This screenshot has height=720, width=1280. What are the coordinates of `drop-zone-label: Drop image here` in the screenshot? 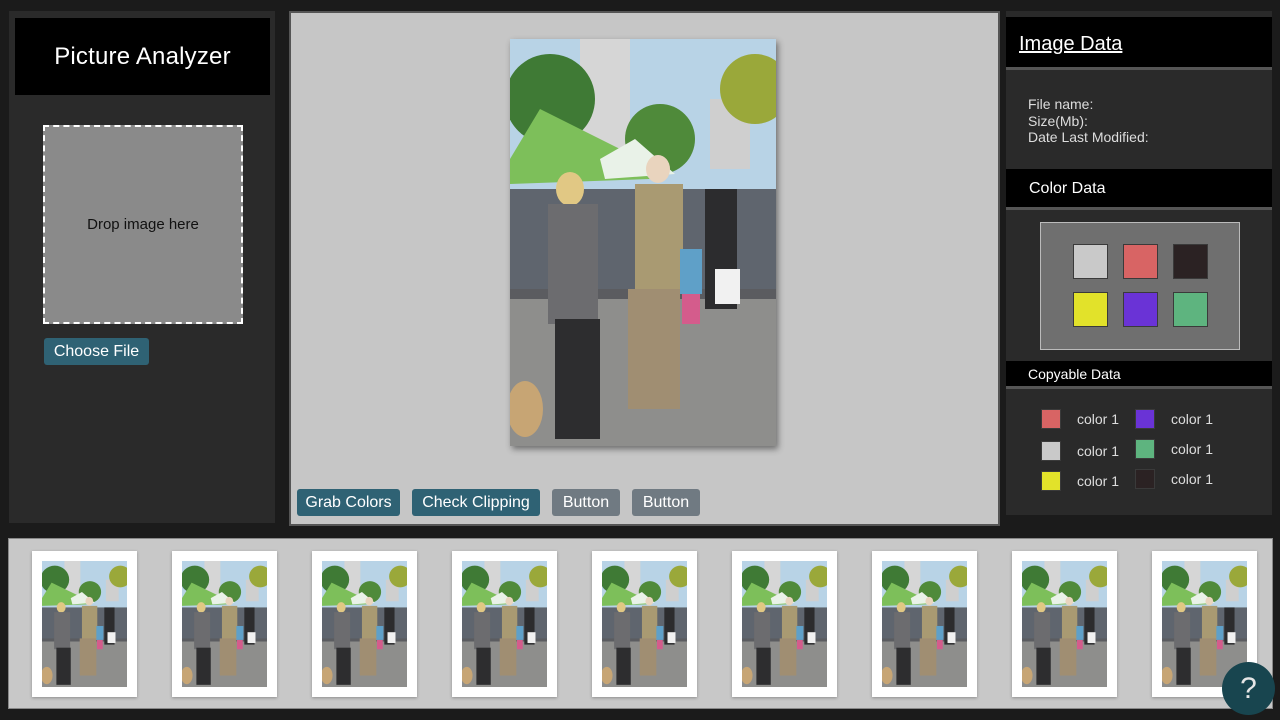 It's located at (143, 224).